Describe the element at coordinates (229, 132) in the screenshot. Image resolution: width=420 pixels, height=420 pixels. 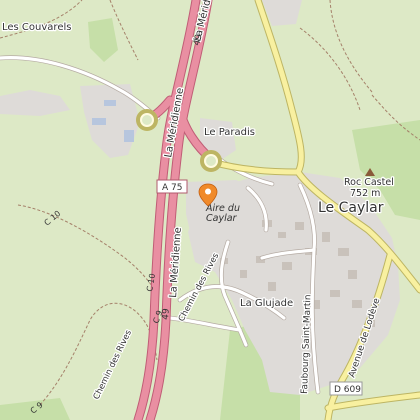
I see `label-le-paradis: Le Paradis` at that location.